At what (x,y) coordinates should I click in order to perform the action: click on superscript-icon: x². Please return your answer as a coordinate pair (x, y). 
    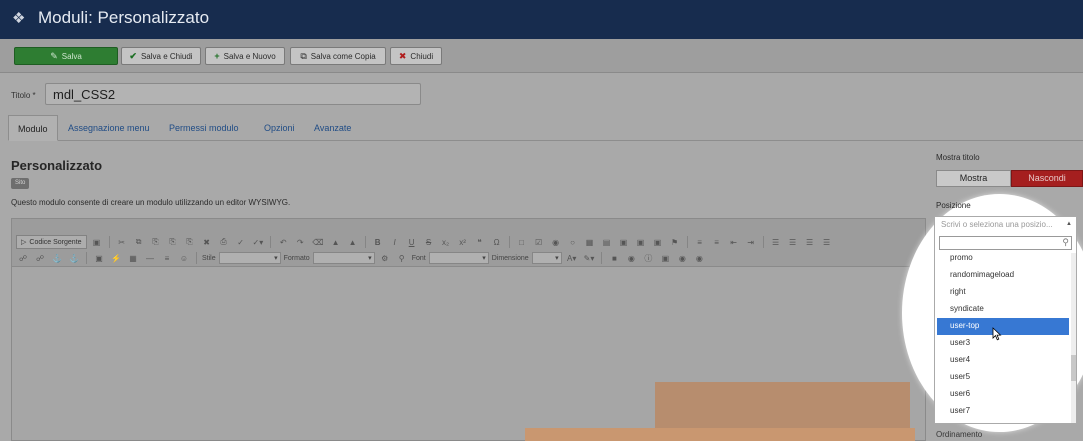
    Looking at the image, I should click on (463, 242).